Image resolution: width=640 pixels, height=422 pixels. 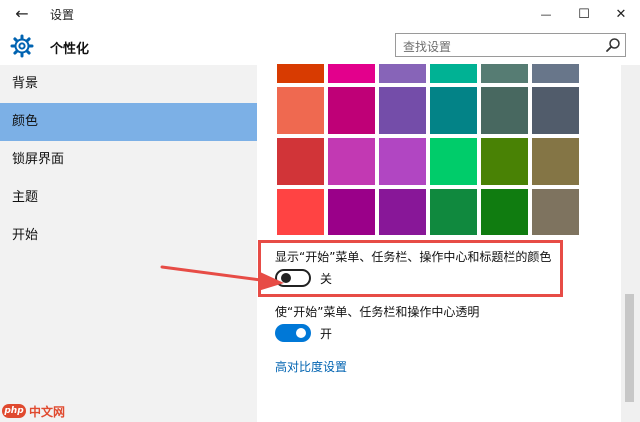 I want to click on sidebar-item-colors: 颜色, so click(x=128, y=122).